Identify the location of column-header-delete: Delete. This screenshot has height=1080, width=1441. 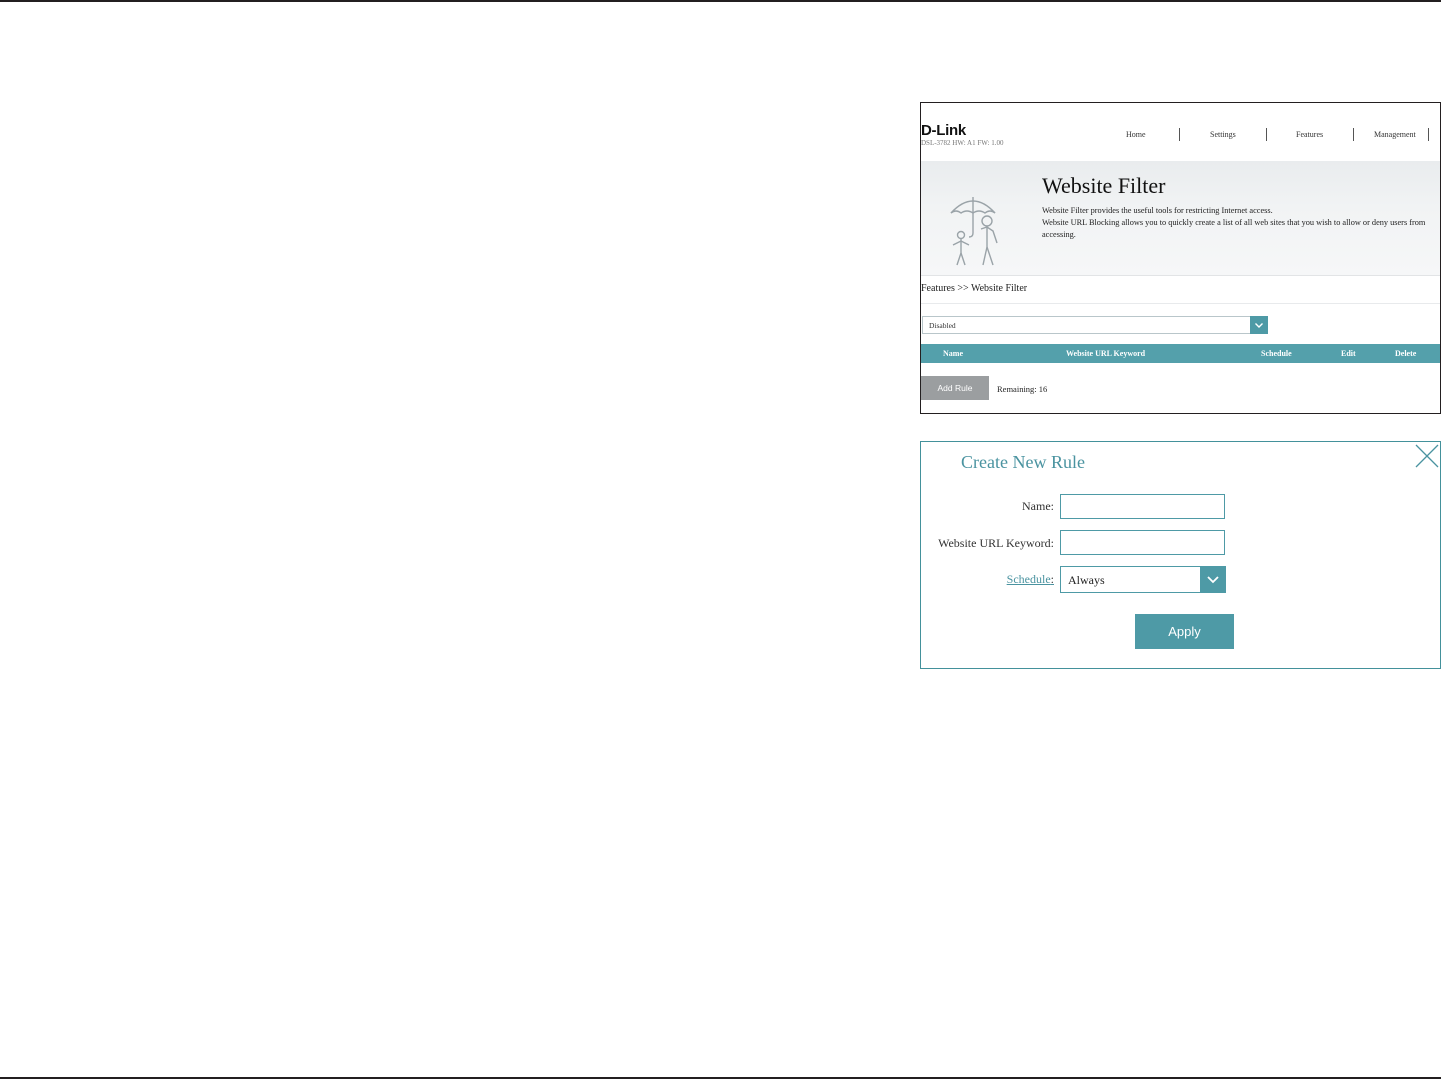
(1406, 353).